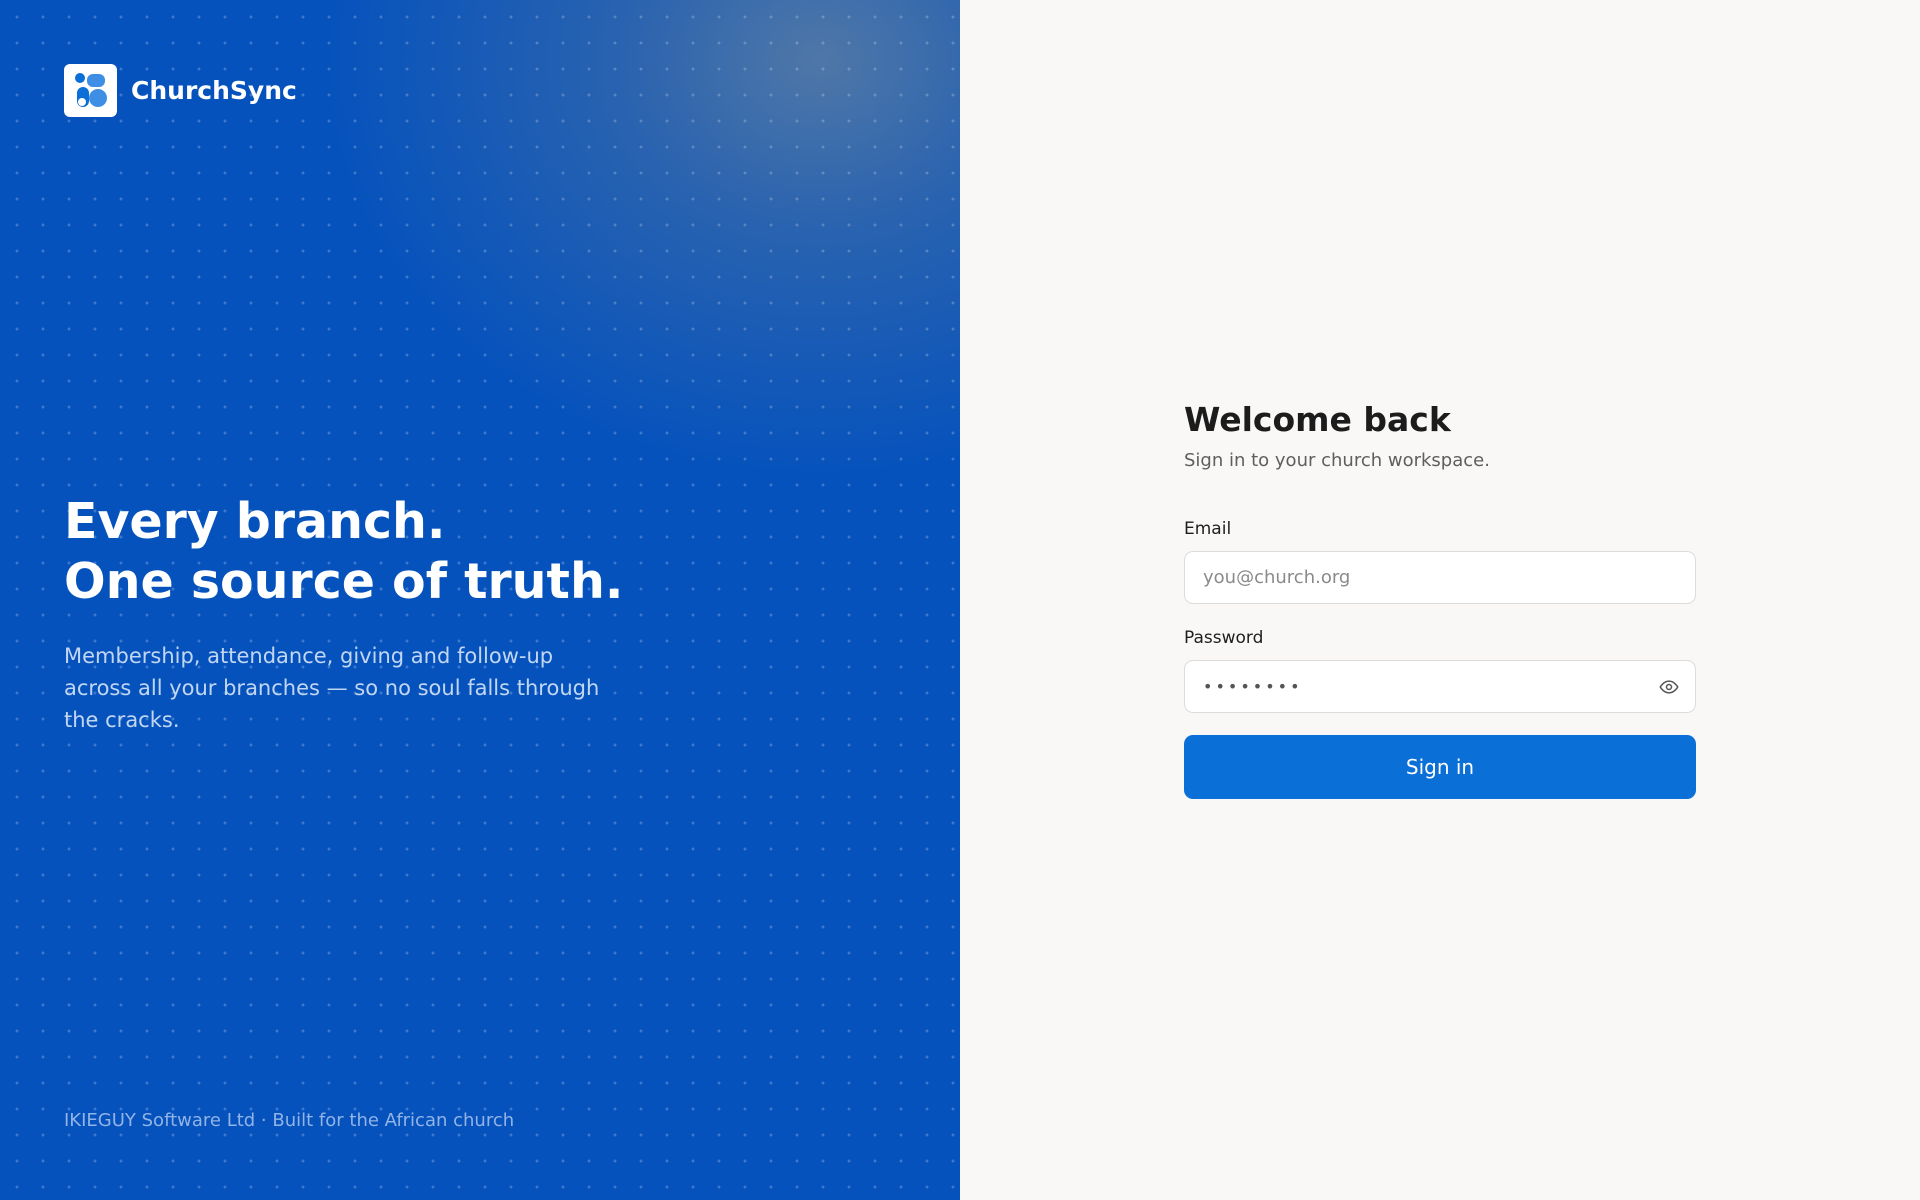 The image size is (1920, 1200). I want to click on churchsync-logo-icon, so click(90, 90).